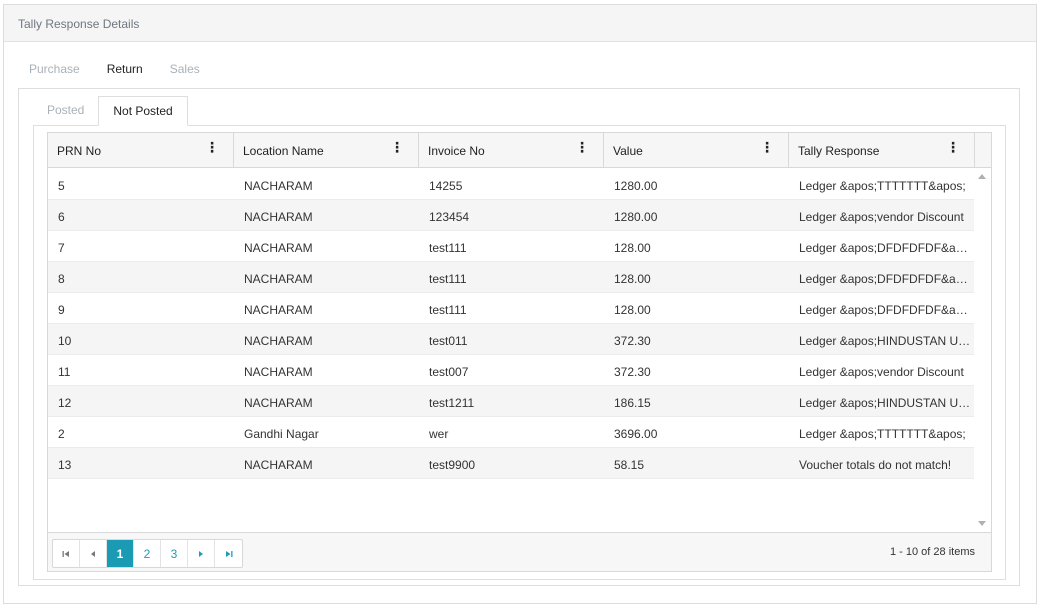  What do you see at coordinates (65, 341) in the screenshot?
I see `cell-prn-no: 10` at bounding box center [65, 341].